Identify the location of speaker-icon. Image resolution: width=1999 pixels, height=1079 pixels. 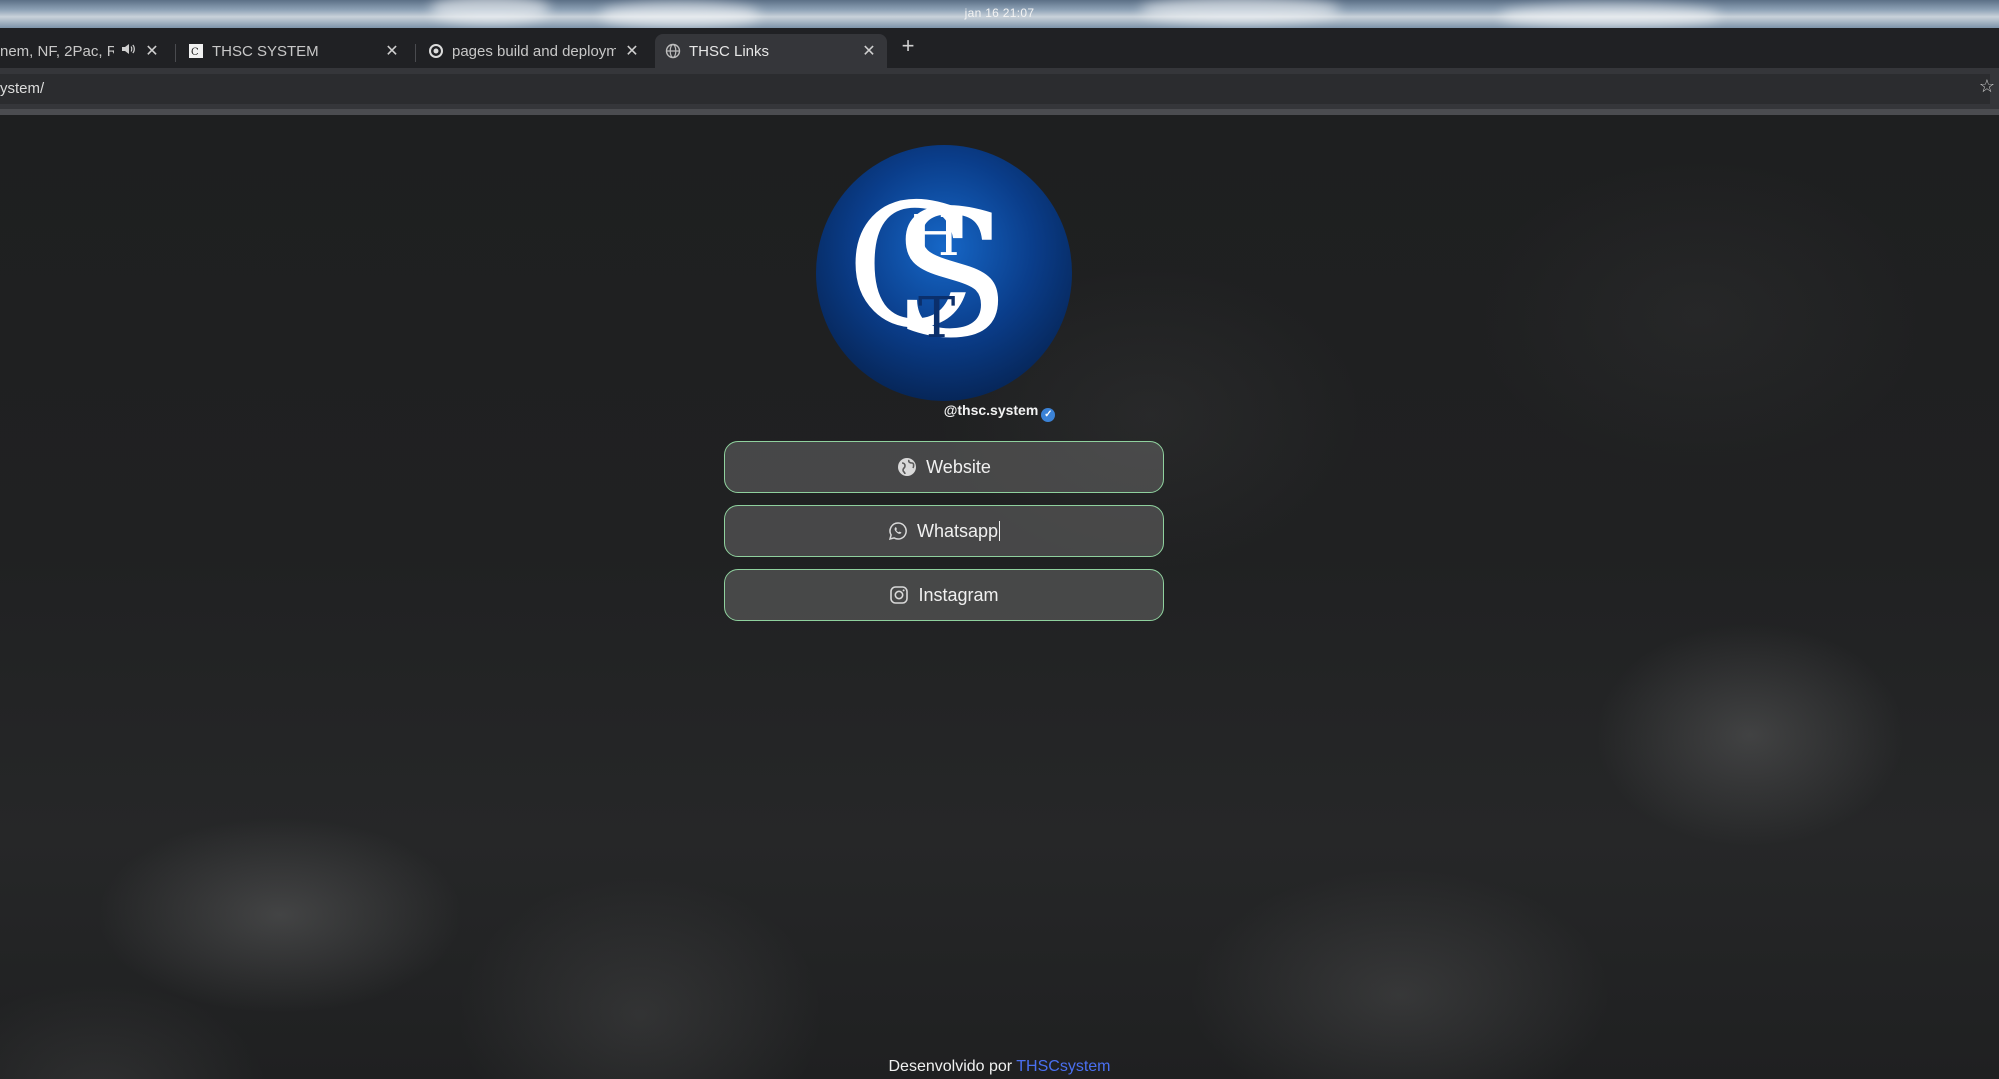
(128, 51).